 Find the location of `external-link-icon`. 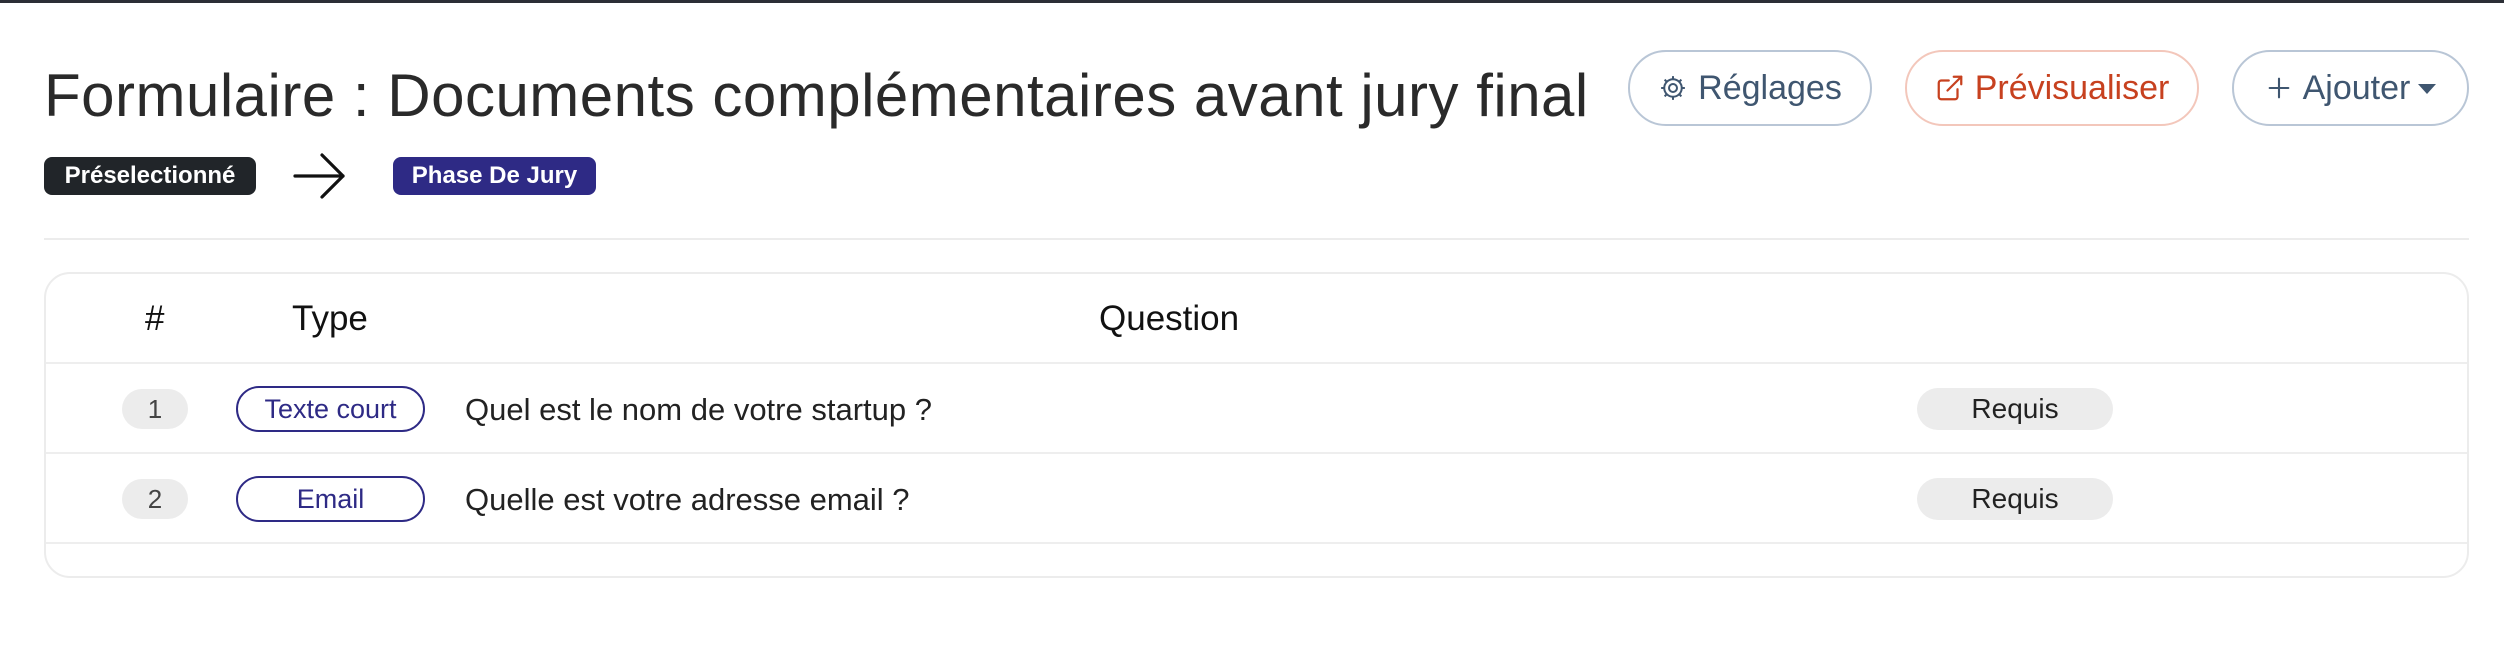

external-link-icon is located at coordinates (1950, 88).